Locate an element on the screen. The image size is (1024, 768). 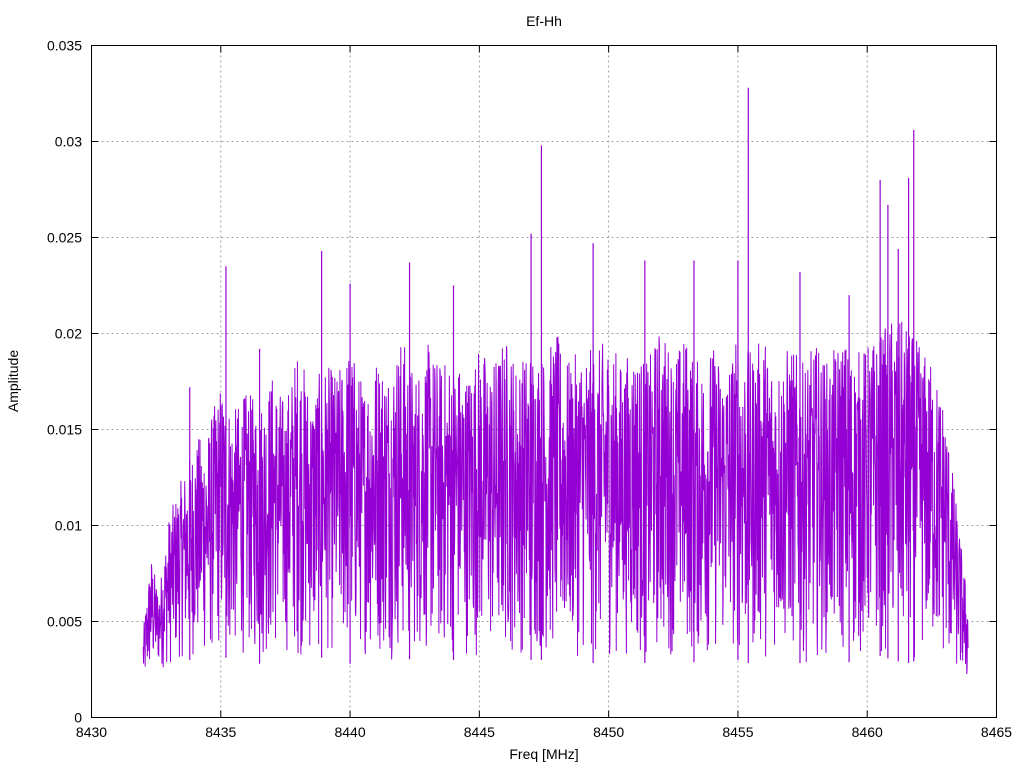
y-tick-label: 0 is located at coordinates (78, 718).